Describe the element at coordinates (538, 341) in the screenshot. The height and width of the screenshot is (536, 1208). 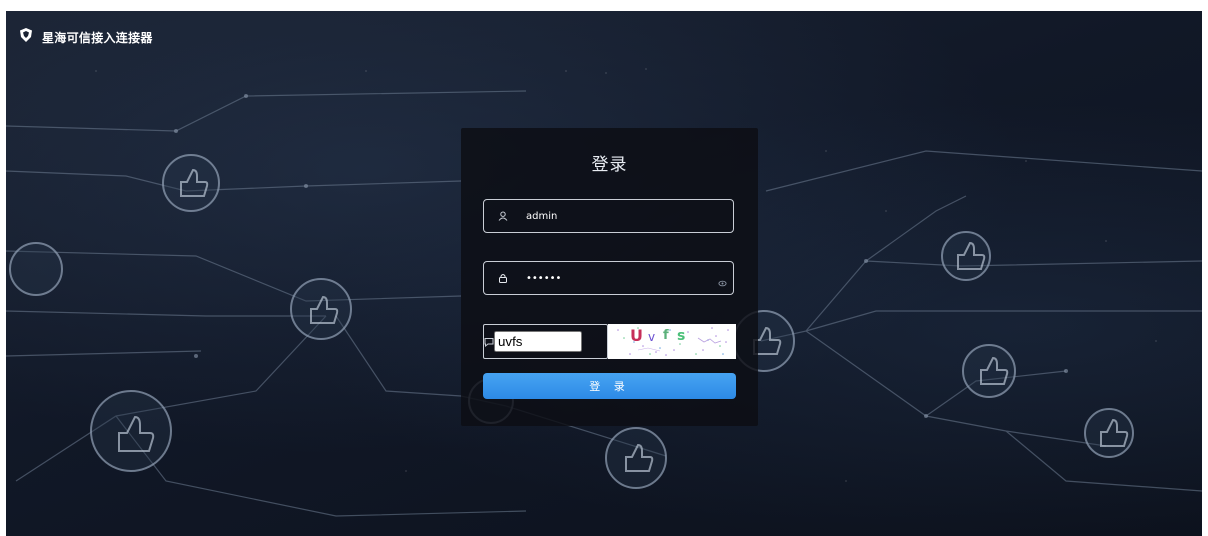
I see `captcha-input` at that location.